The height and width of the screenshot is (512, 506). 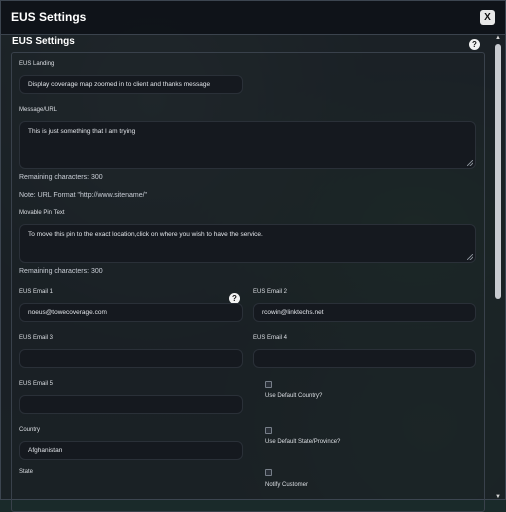 I want to click on notify-customer-label: Notify Customer, so click(x=287, y=485).